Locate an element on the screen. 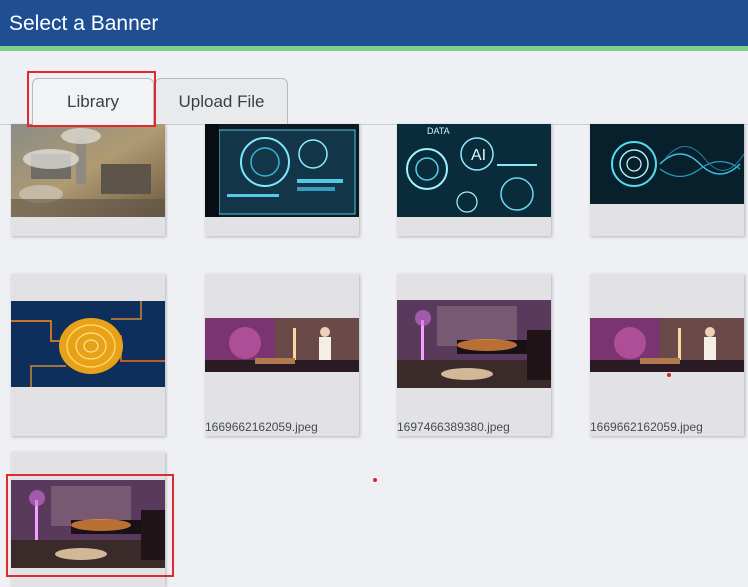 This screenshot has width=748, height=587. banner-image-circuit is located at coordinates (88, 344).